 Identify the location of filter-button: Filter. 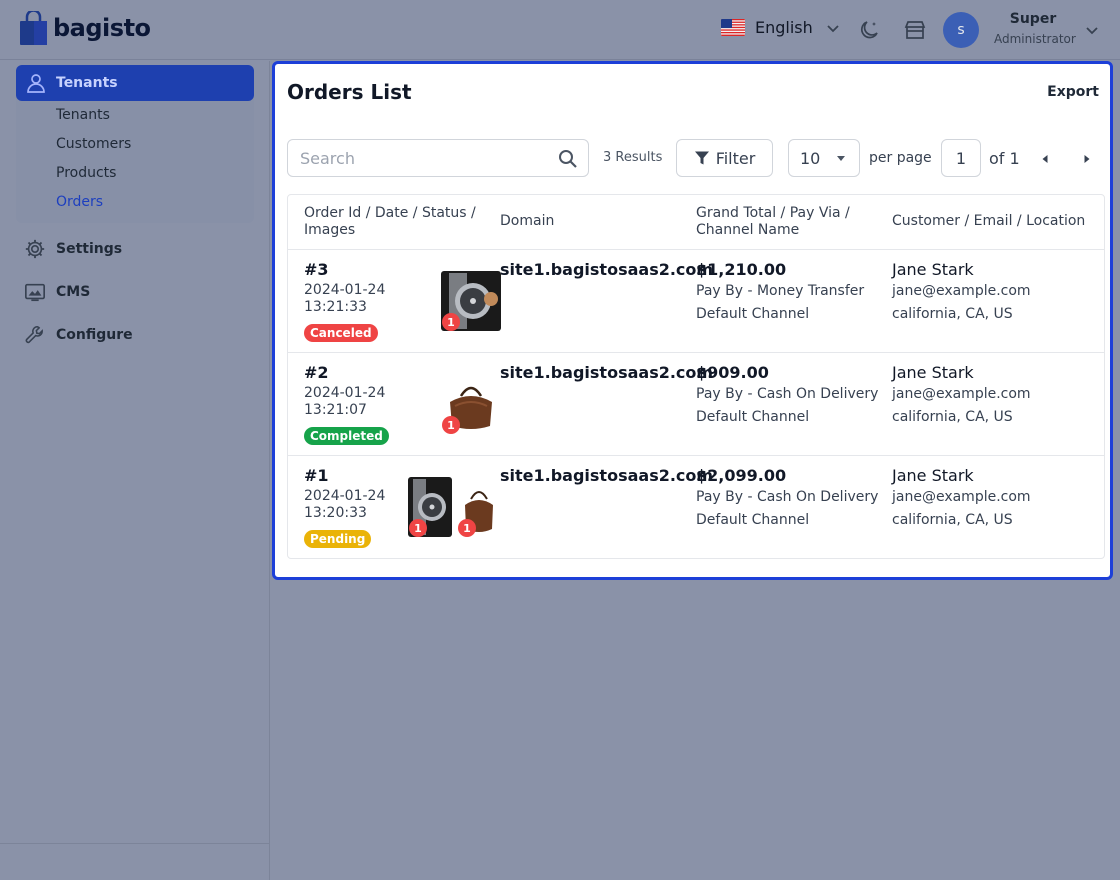
(724, 158).